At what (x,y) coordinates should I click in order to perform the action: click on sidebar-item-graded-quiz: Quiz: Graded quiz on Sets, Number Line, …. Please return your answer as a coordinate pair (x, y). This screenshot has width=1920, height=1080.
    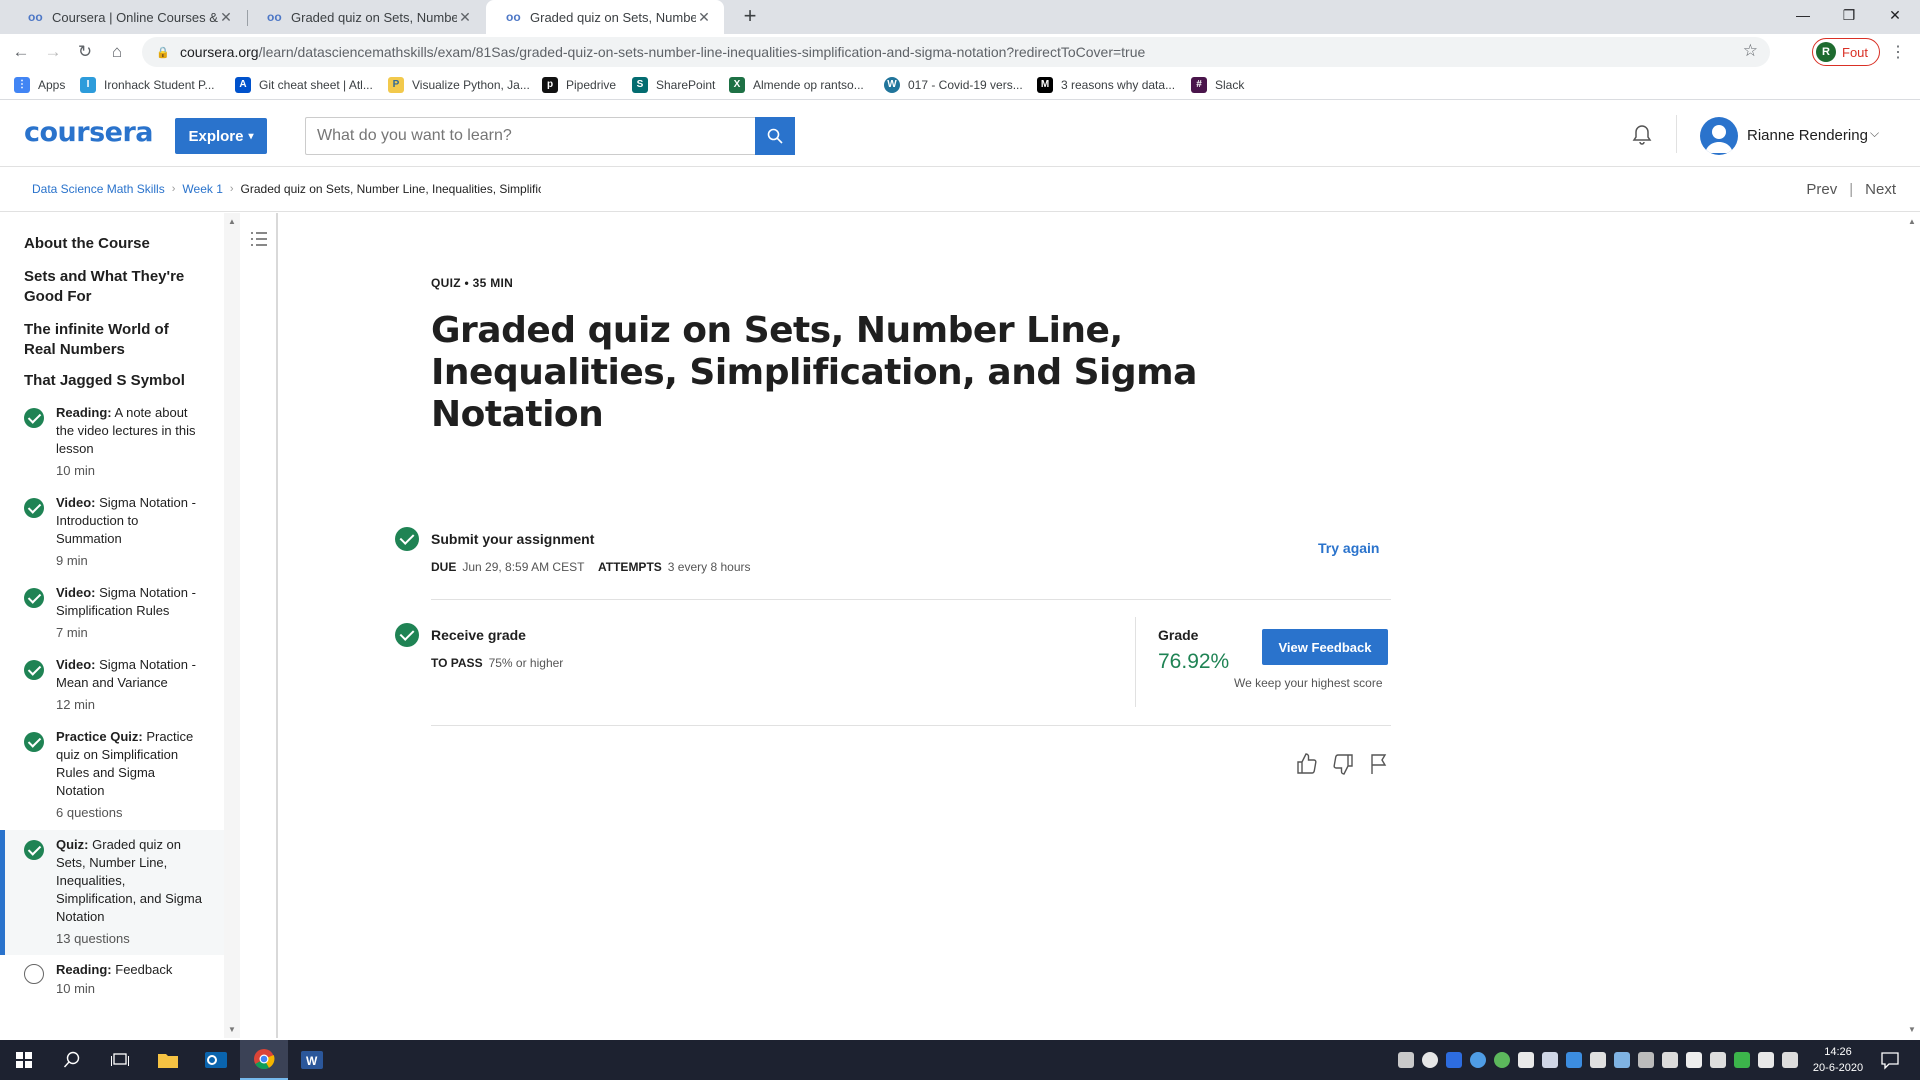
    Looking at the image, I should click on (112, 892).